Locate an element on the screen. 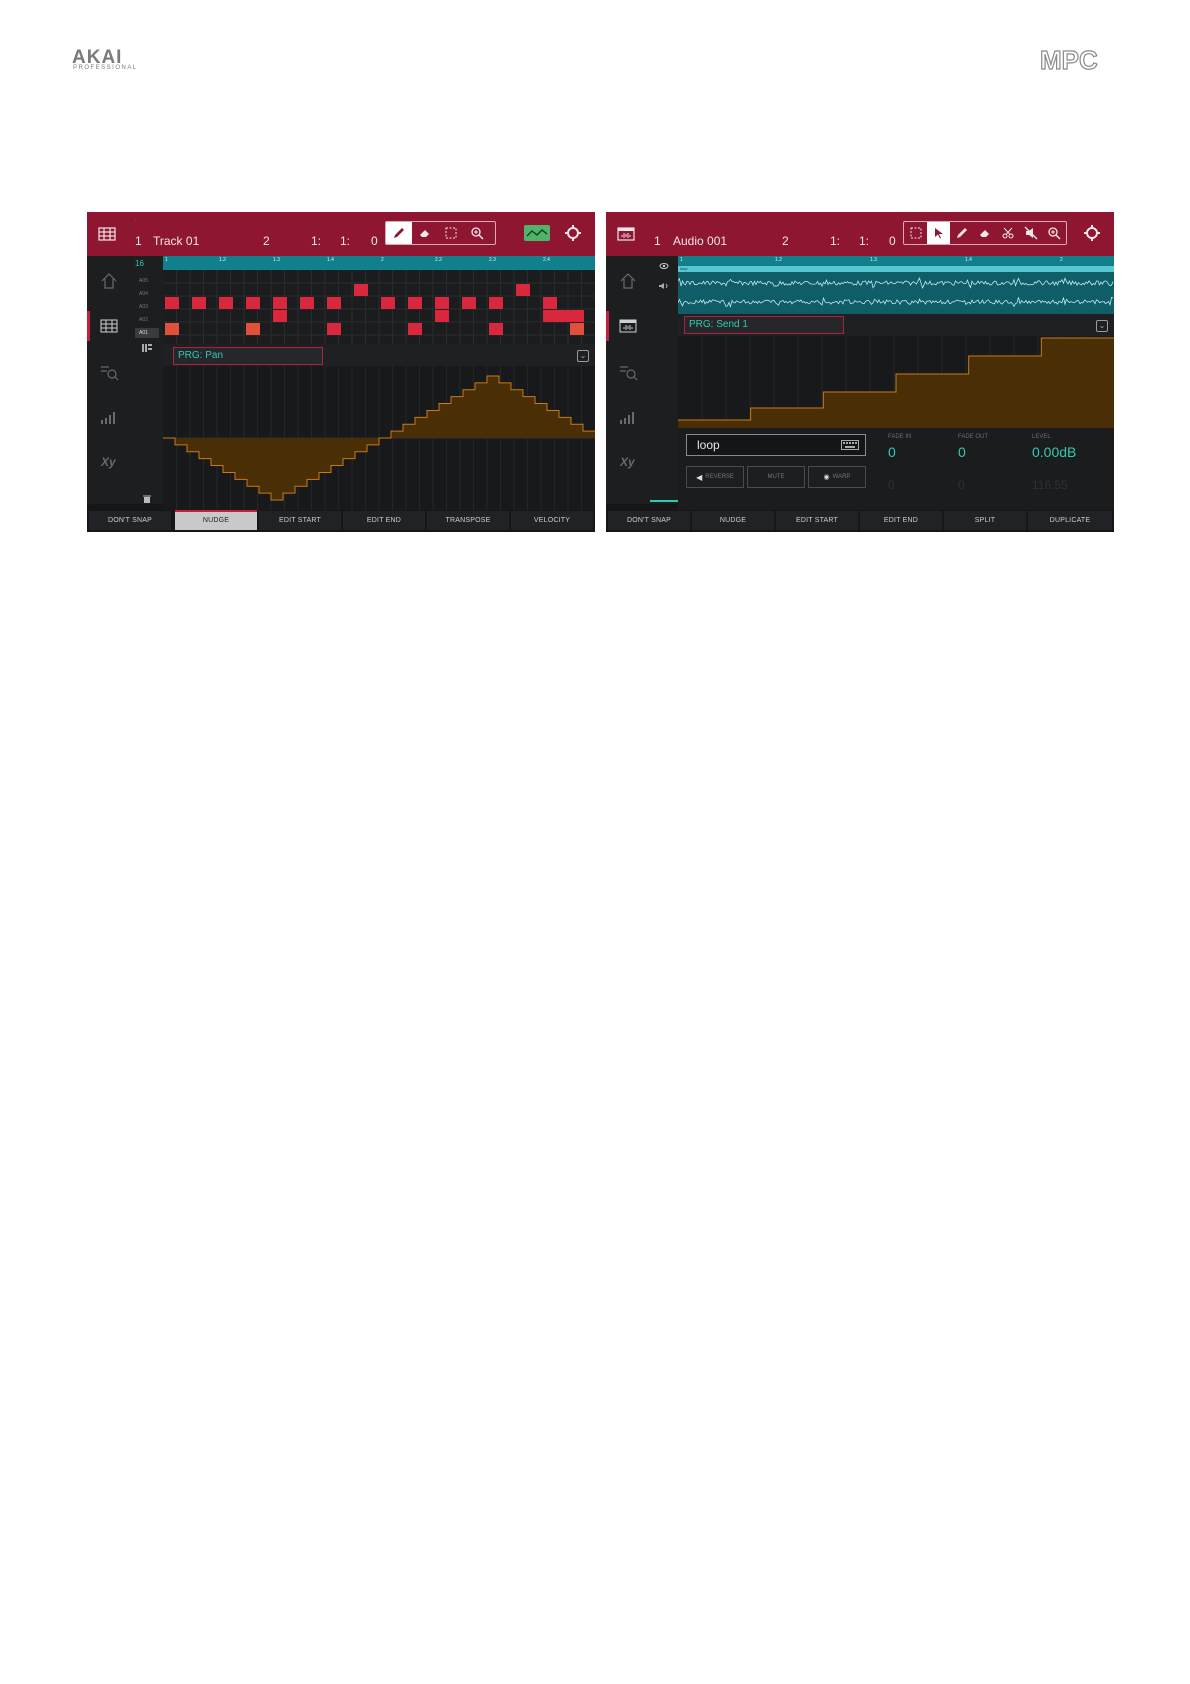 The image size is (1190, 1684). reverse-button: ◀ REVERSE is located at coordinates (715, 477).